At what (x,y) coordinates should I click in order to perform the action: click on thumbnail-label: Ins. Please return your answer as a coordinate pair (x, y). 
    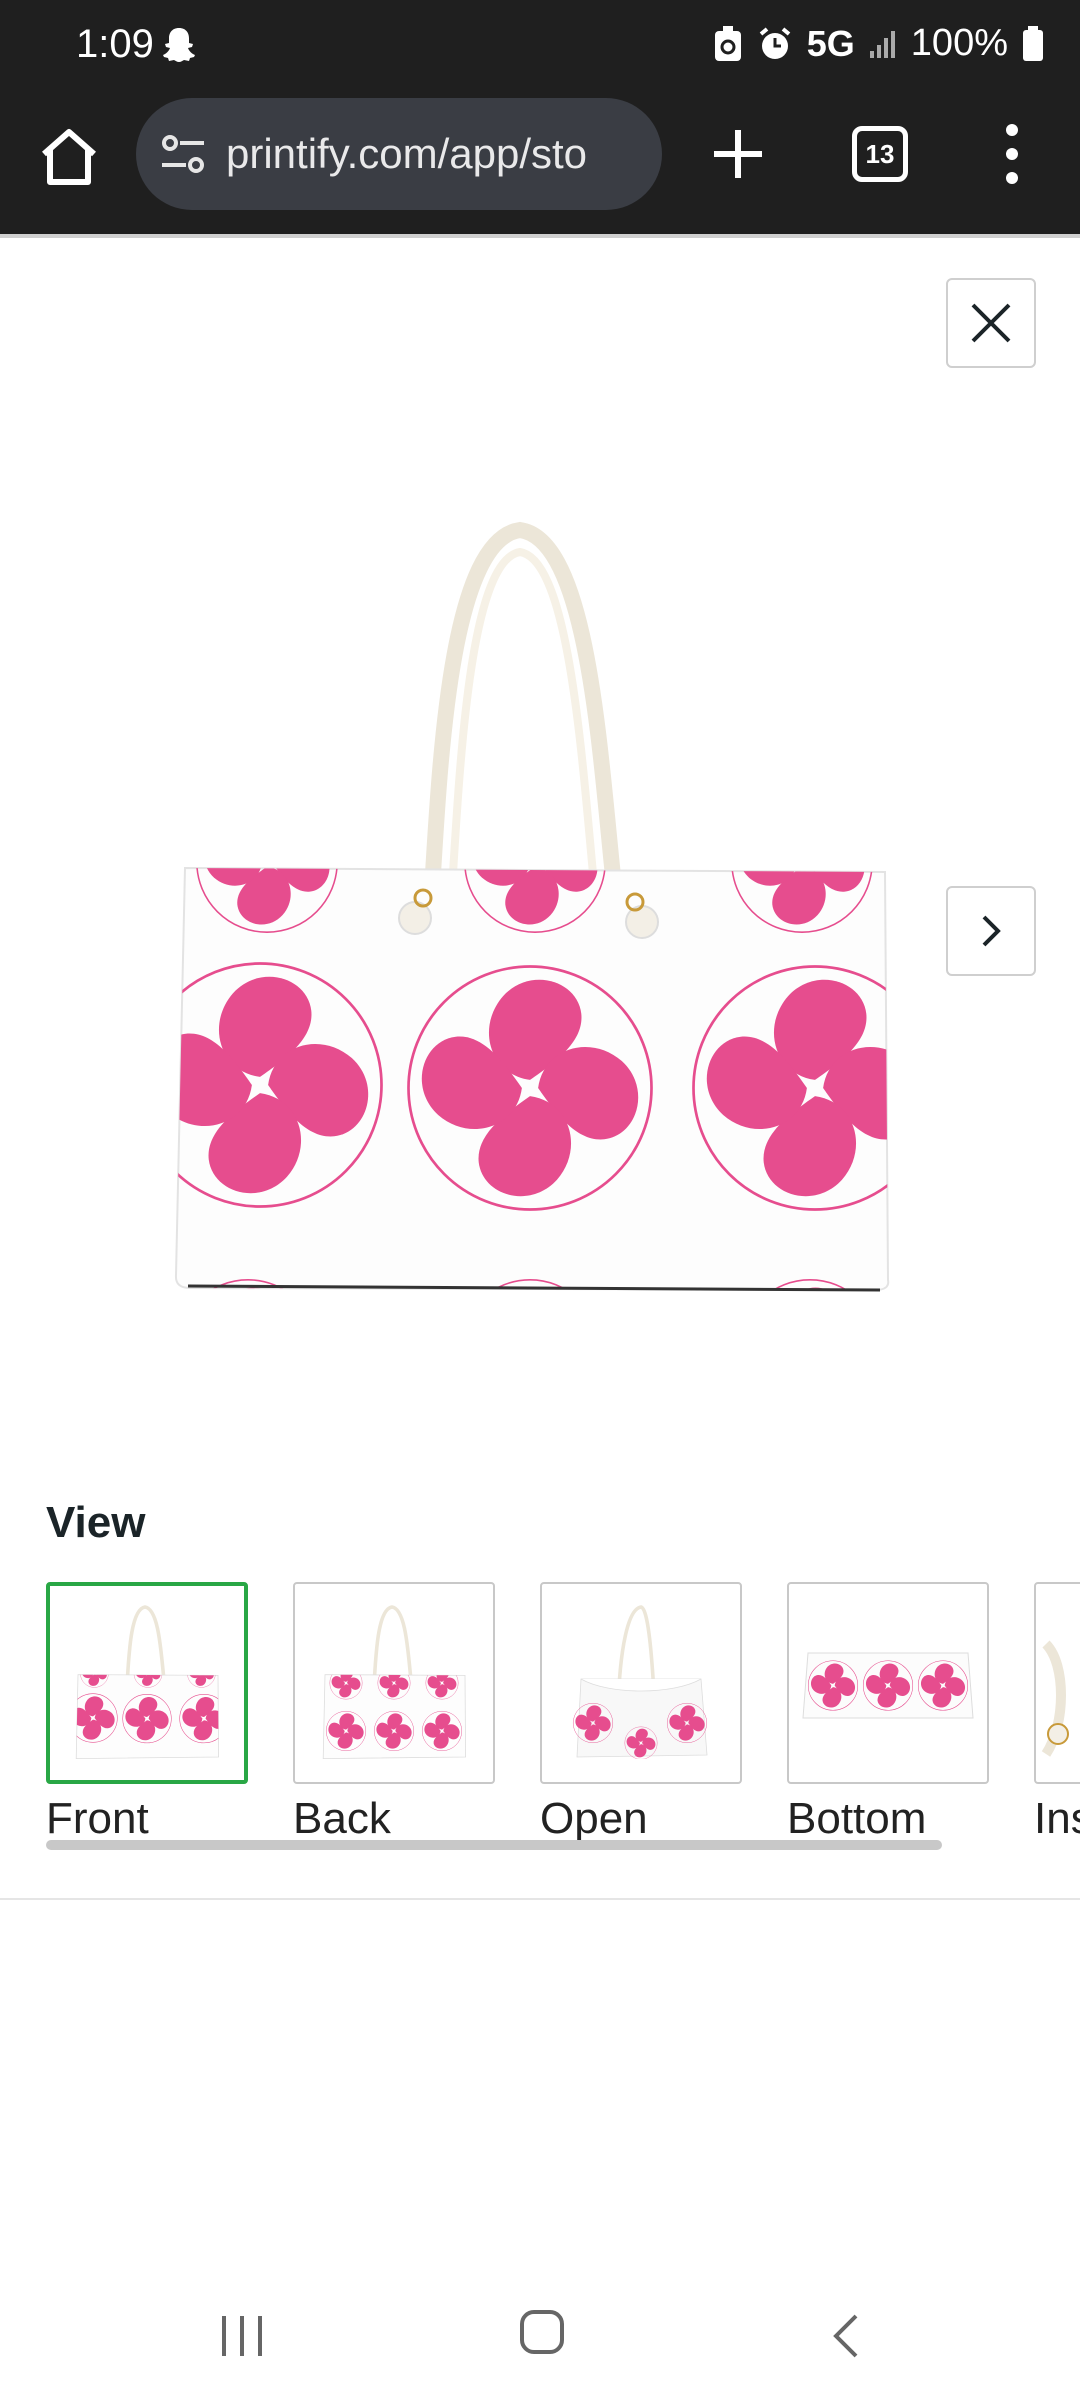
    Looking at the image, I should click on (1057, 1818).